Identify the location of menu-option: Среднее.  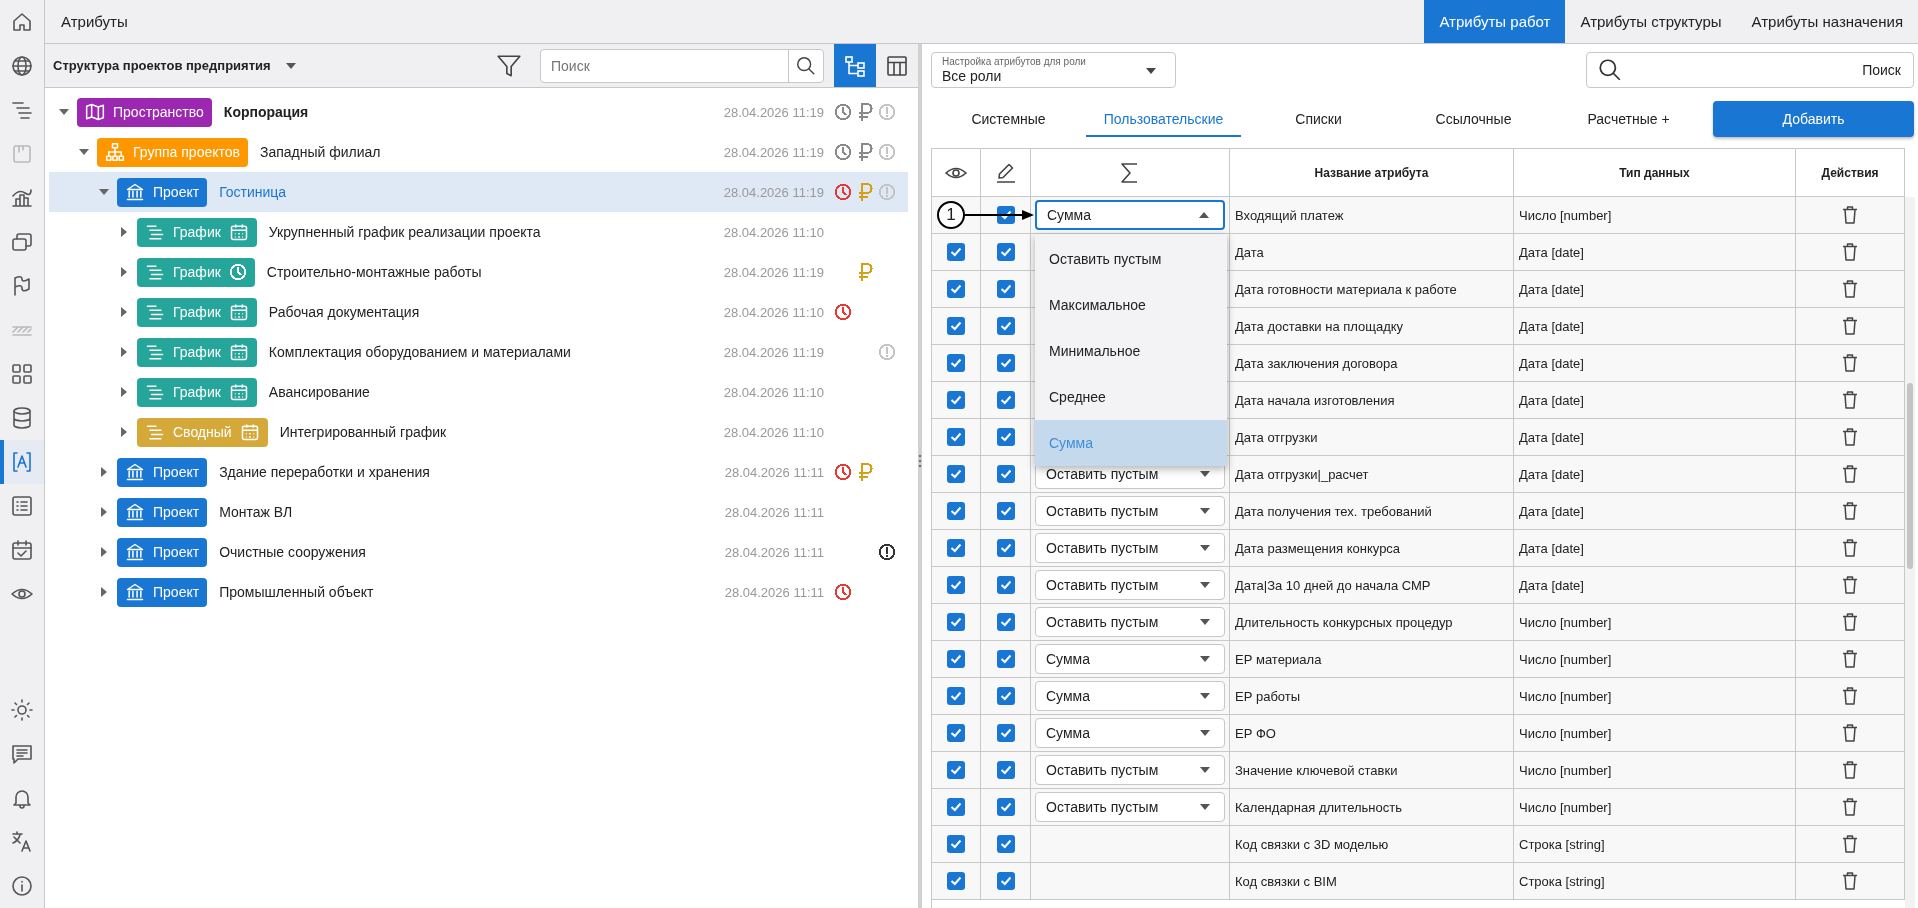
(1131, 397).